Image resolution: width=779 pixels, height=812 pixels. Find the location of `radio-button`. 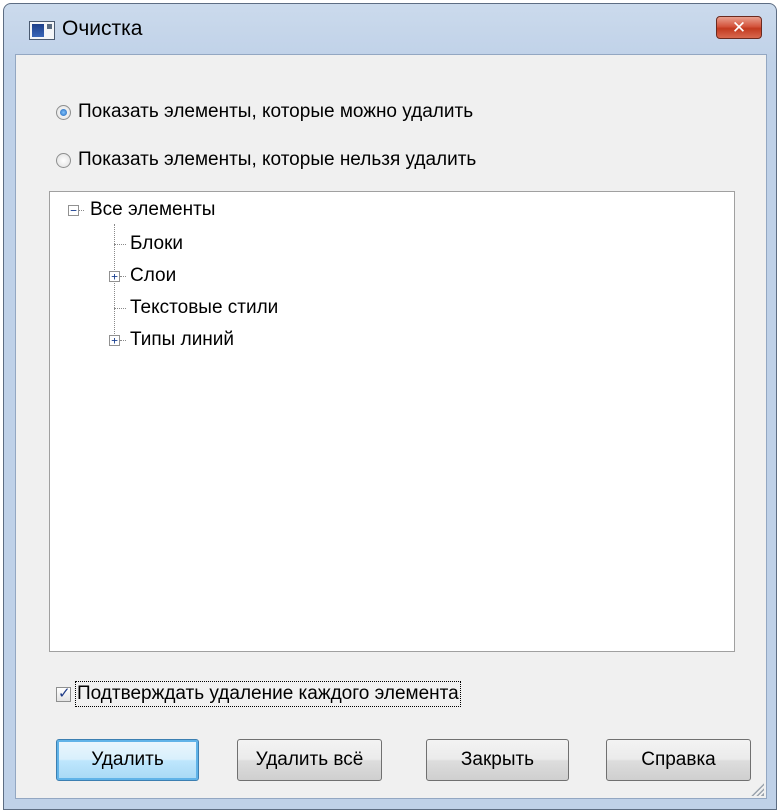

radio-button is located at coordinates (63, 160).